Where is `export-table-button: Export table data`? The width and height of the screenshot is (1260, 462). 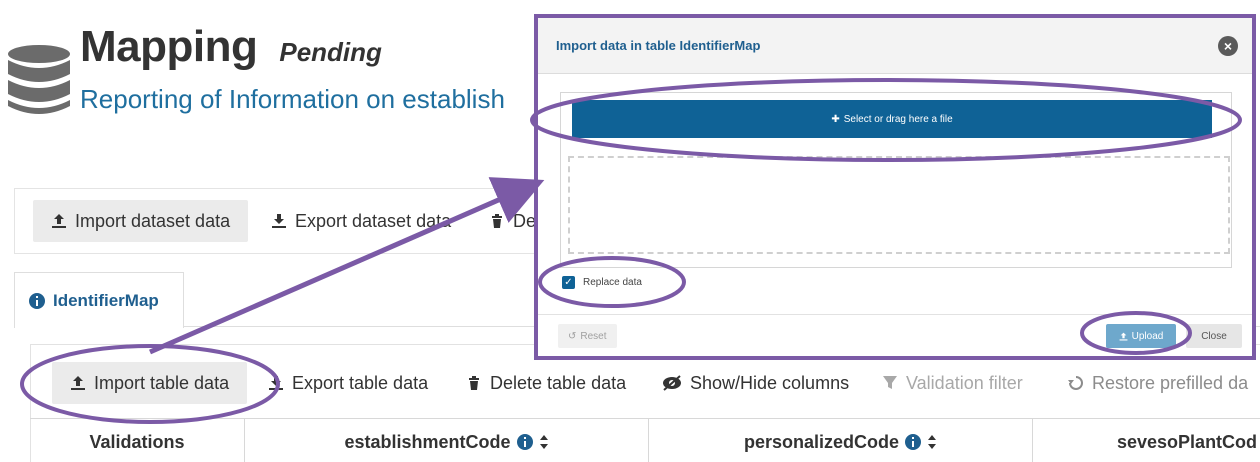 export-table-button: Export table data is located at coordinates (348, 383).